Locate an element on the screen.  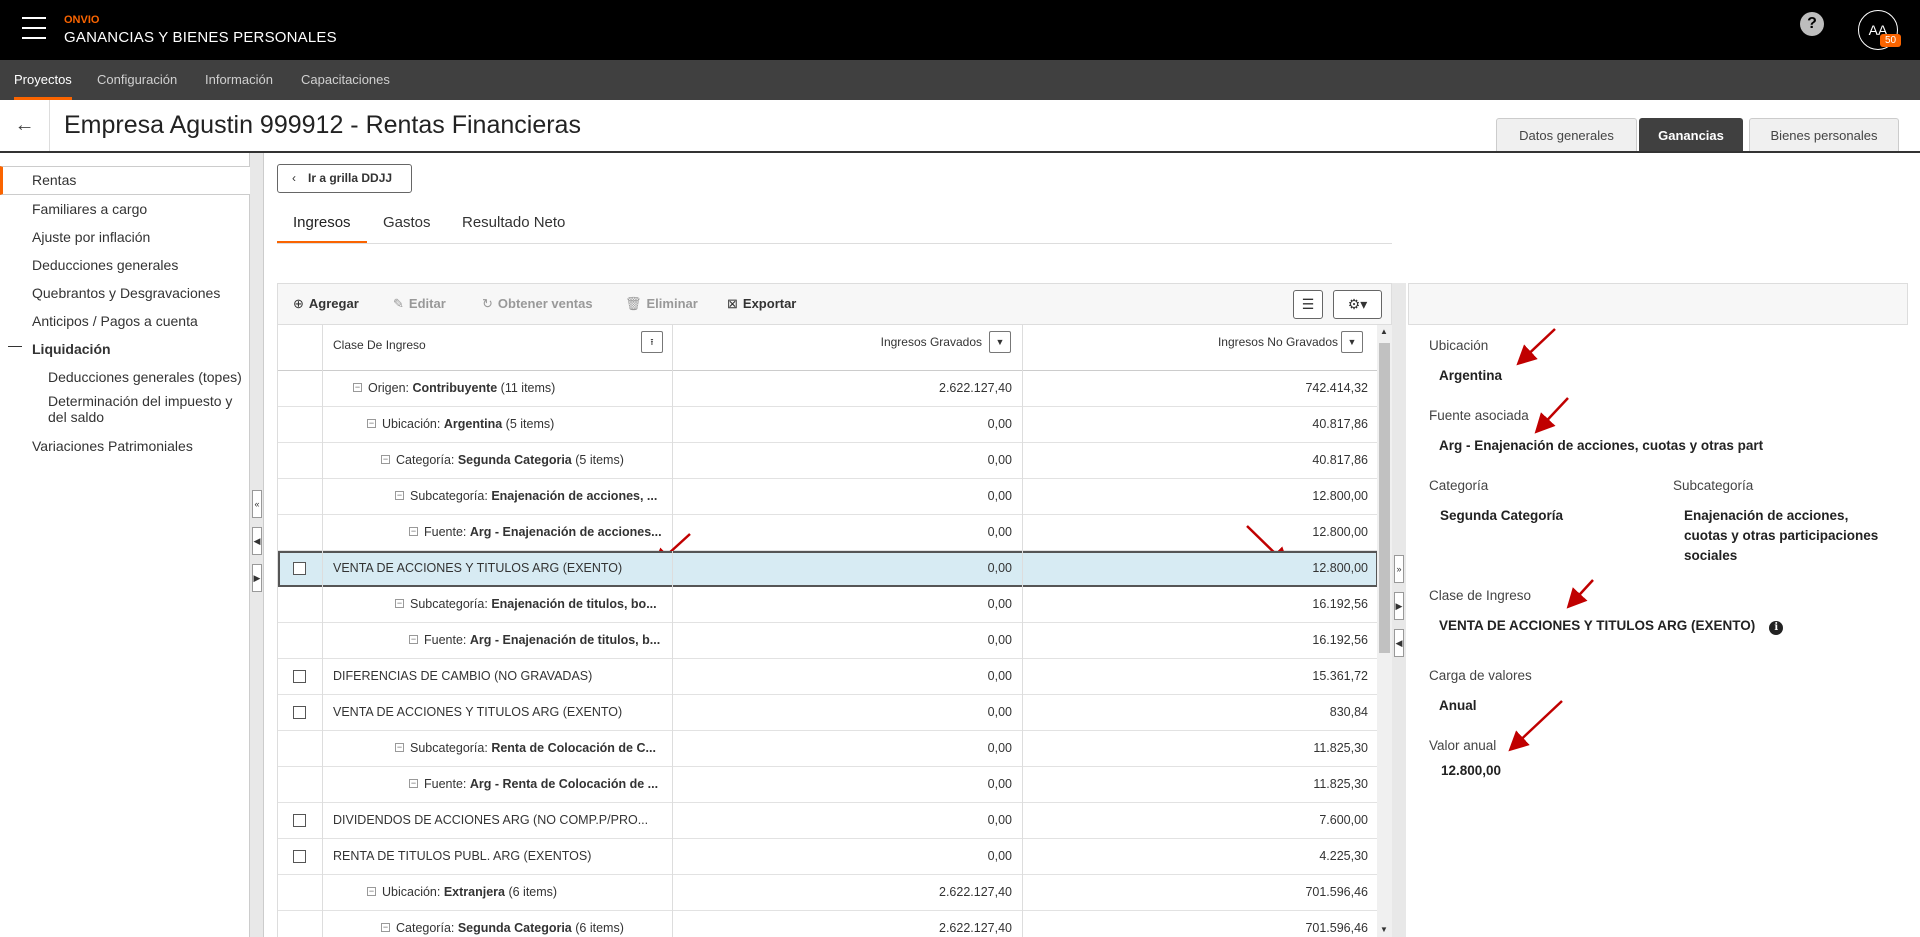
agregar-button: ⊕ Agregar is located at coordinates (326, 304).